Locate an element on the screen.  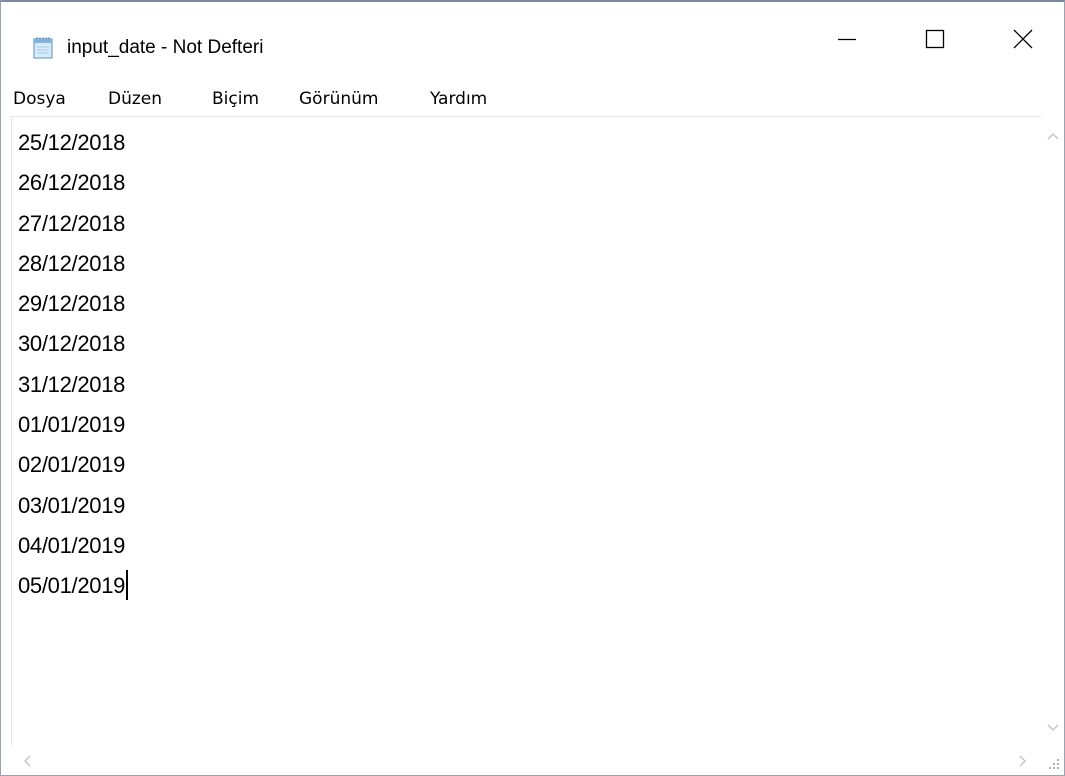
text-line: 30/12/2018 is located at coordinates (72, 344).